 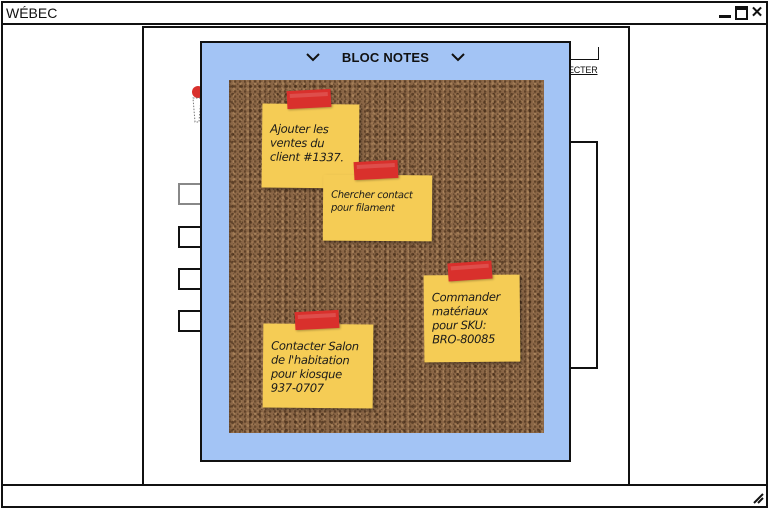 What do you see at coordinates (584, 53) in the screenshot?
I see `background-input` at bounding box center [584, 53].